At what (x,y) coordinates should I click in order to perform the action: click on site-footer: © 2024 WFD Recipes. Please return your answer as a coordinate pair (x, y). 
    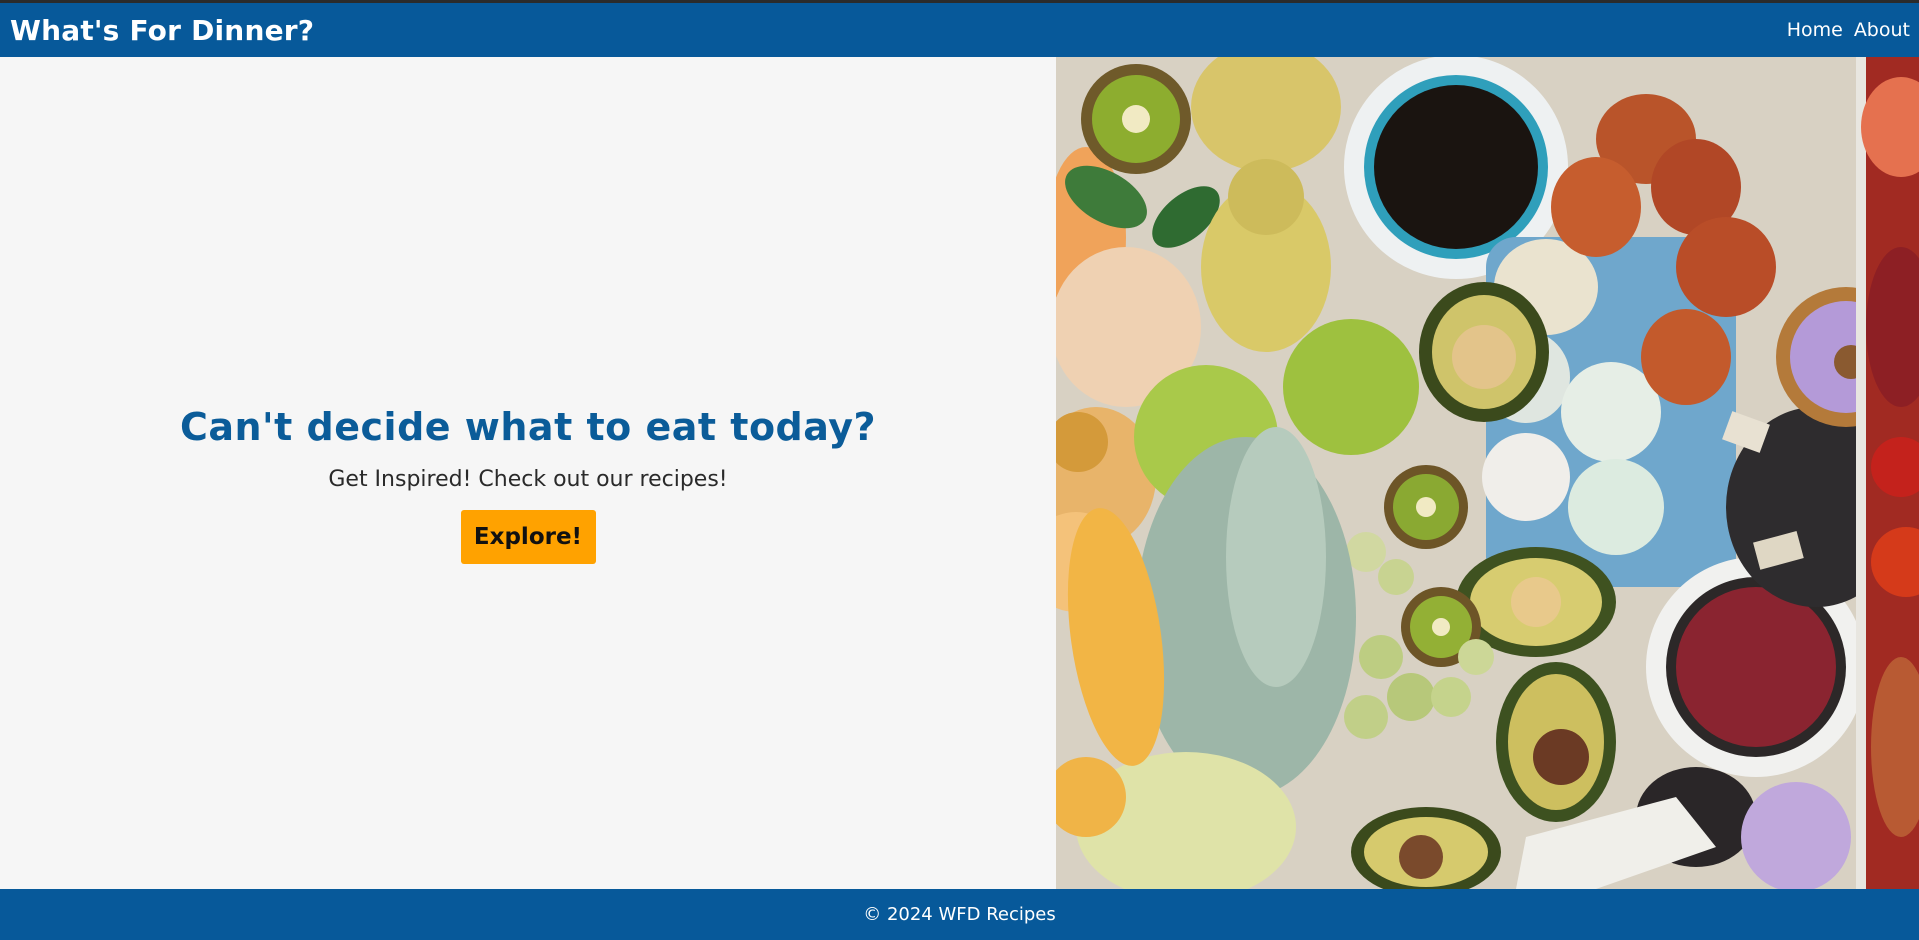
    Looking at the image, I should click on (959, 914).